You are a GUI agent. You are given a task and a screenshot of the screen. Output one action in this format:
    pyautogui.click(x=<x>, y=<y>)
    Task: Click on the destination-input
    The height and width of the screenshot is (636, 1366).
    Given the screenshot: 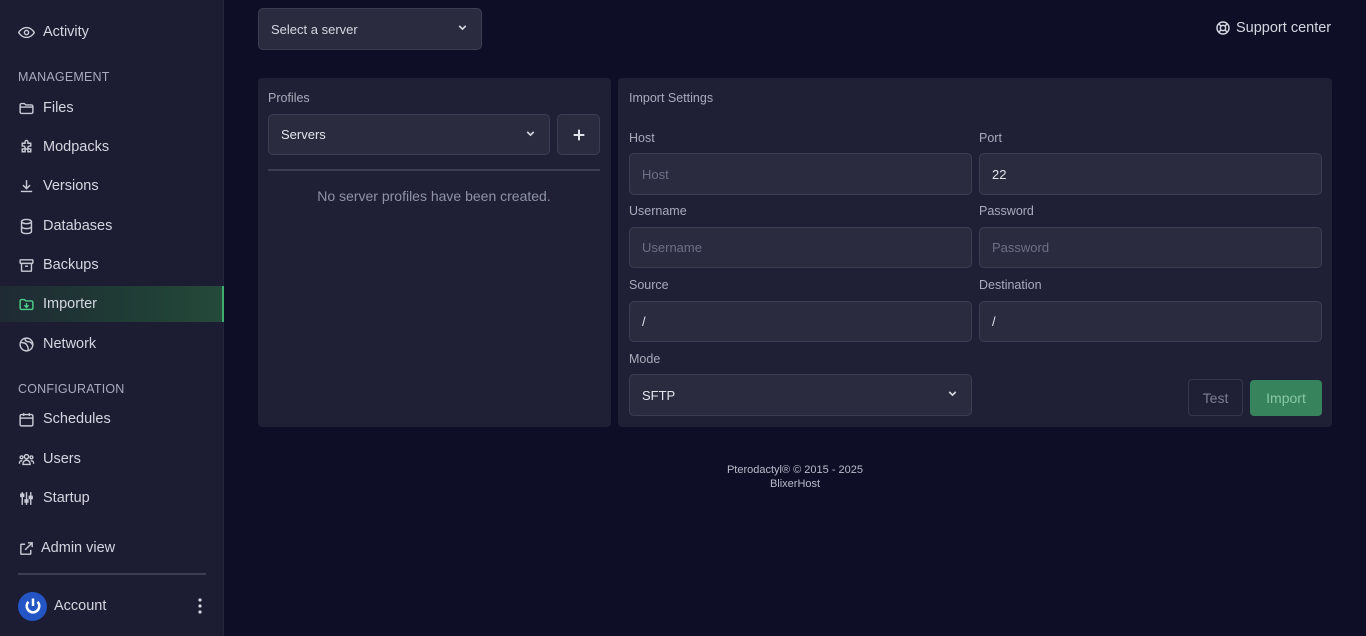 What is the action you would take?
    pyautogui.click(x=1150, y=321)
    